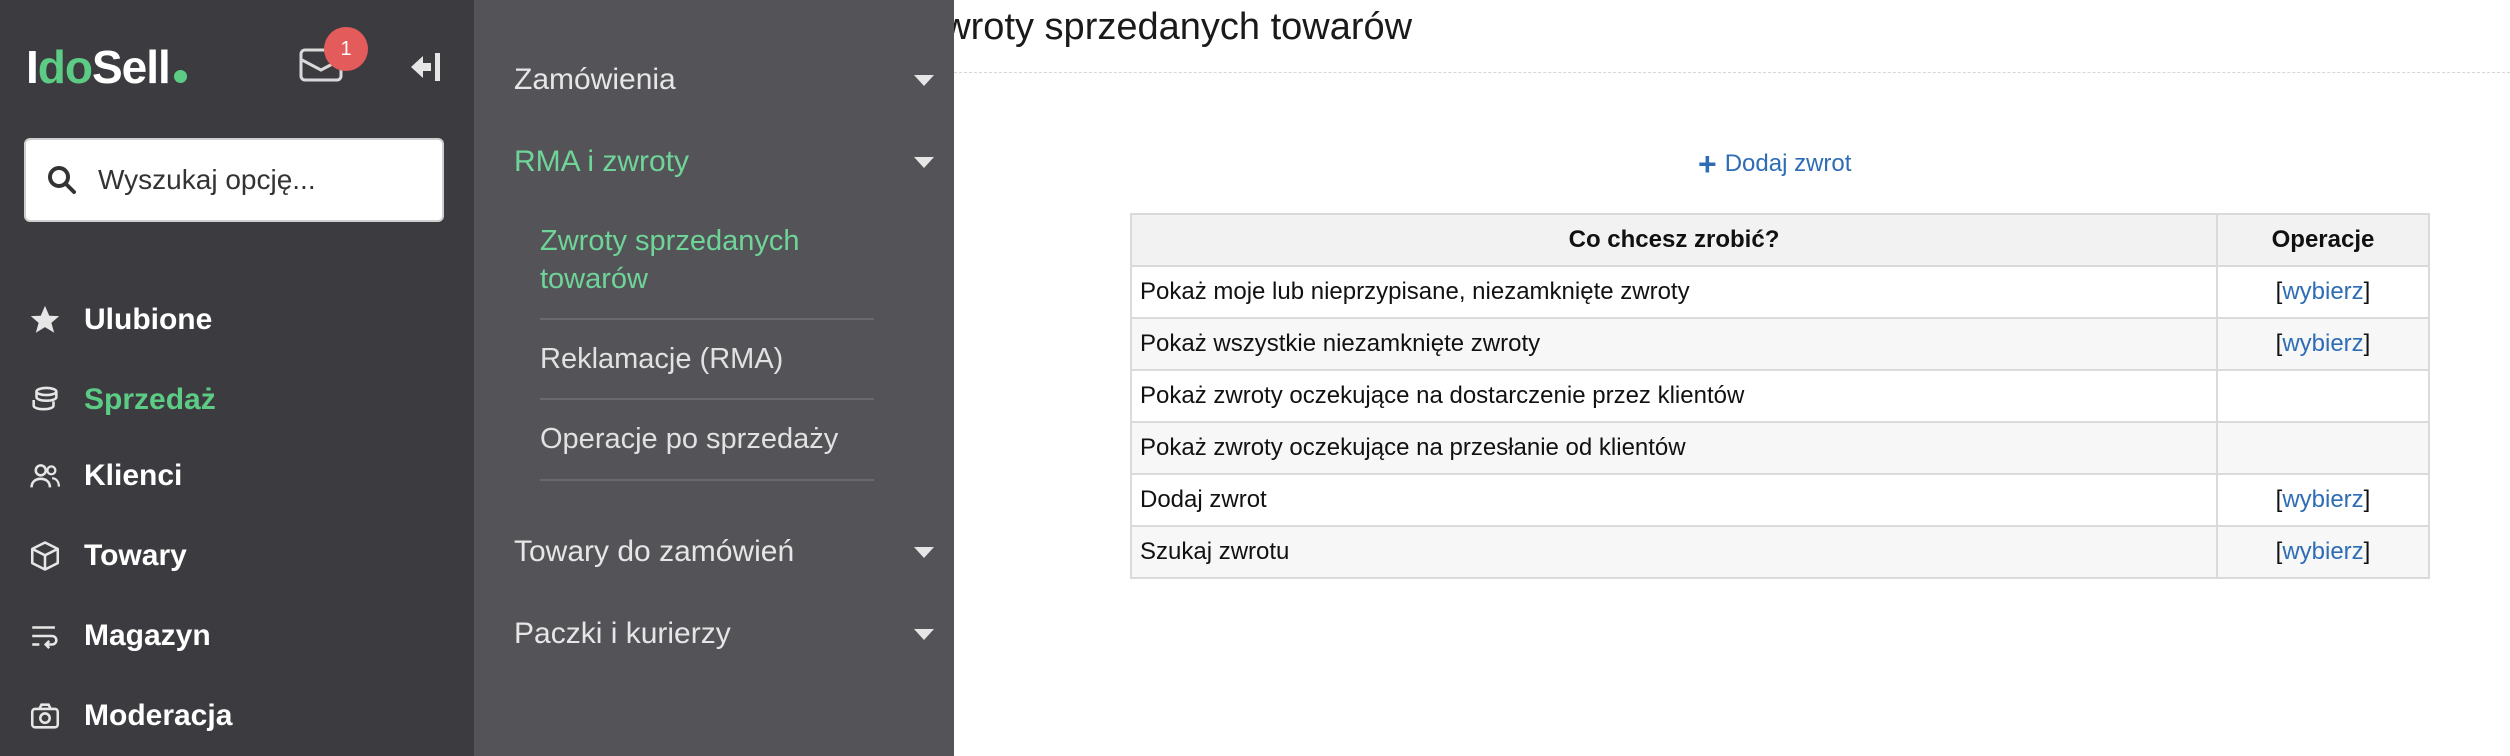 Image resolution: width=2510 pixels, height=756 pixels. What do you see at coordinates (133, 475) in the screenshot?
I see `sidebar-item-label: Klienci` at bounding box center [133, 475].